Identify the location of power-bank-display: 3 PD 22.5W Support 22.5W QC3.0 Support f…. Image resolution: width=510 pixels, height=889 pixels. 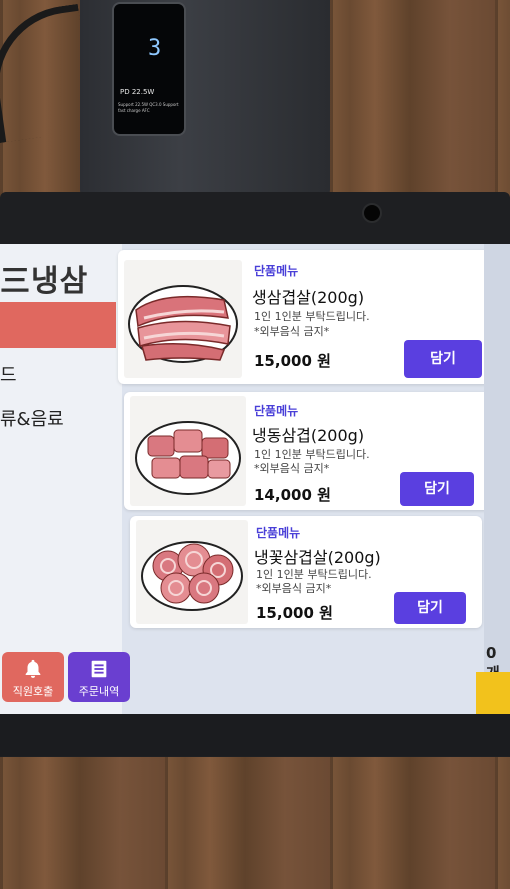
(149, 69).